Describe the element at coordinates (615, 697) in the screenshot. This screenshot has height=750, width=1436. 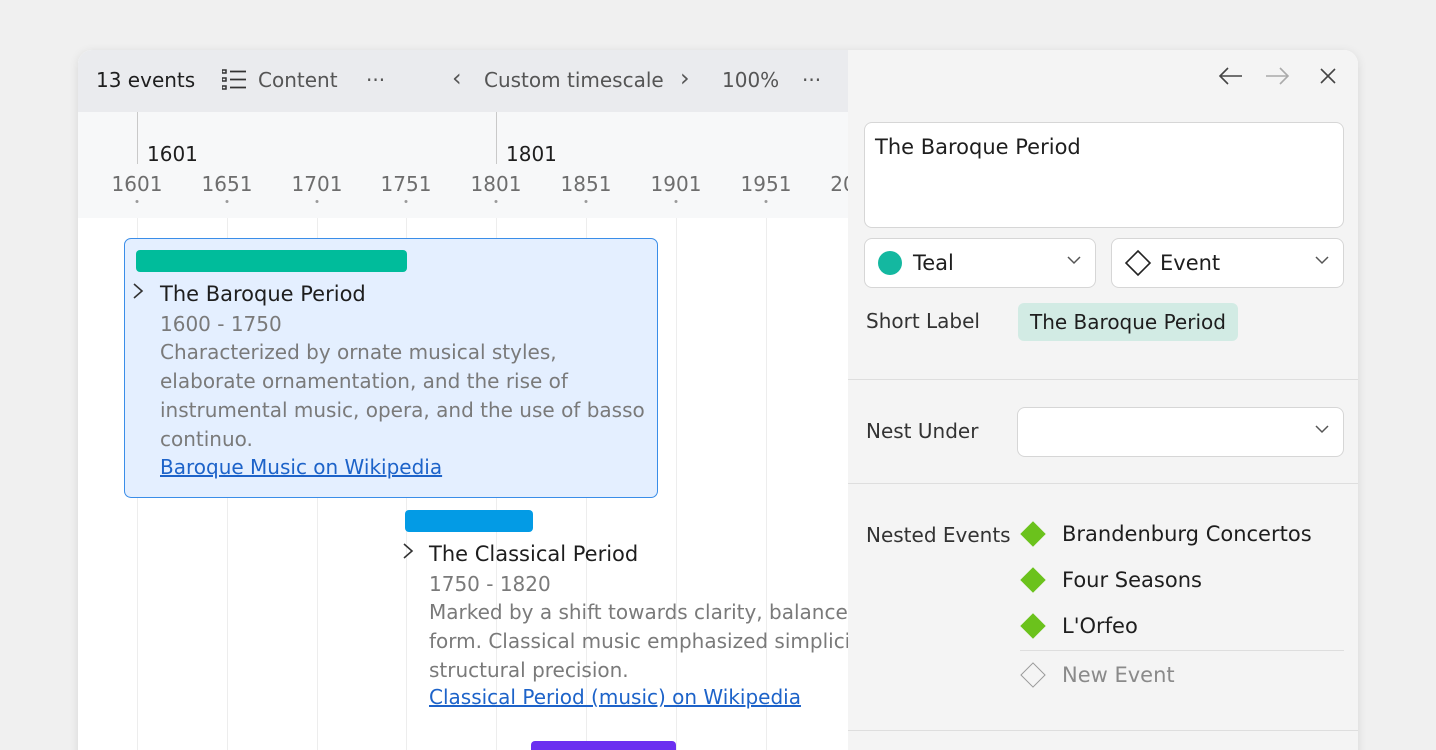
I see `event-link: Classical Period (music) on Wikipedia` at that location.